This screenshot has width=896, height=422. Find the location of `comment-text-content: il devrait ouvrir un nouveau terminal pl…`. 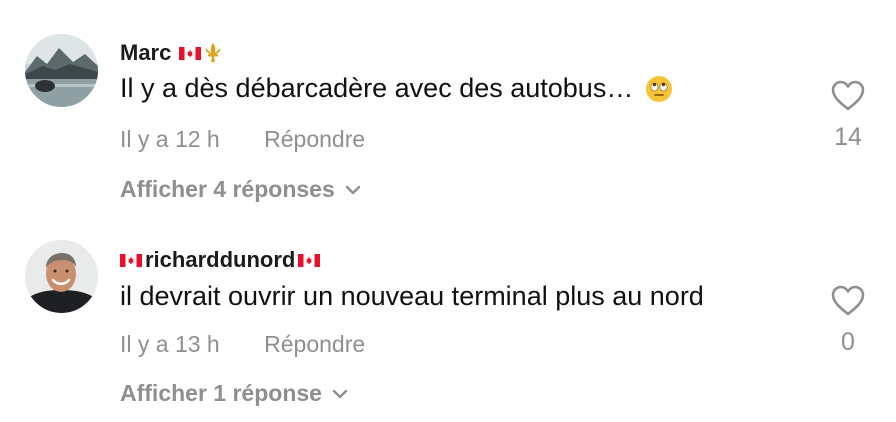

comment-text-content: il devrait ouvrir un nouveau terminal pl… is located at coordinates (412, 296).